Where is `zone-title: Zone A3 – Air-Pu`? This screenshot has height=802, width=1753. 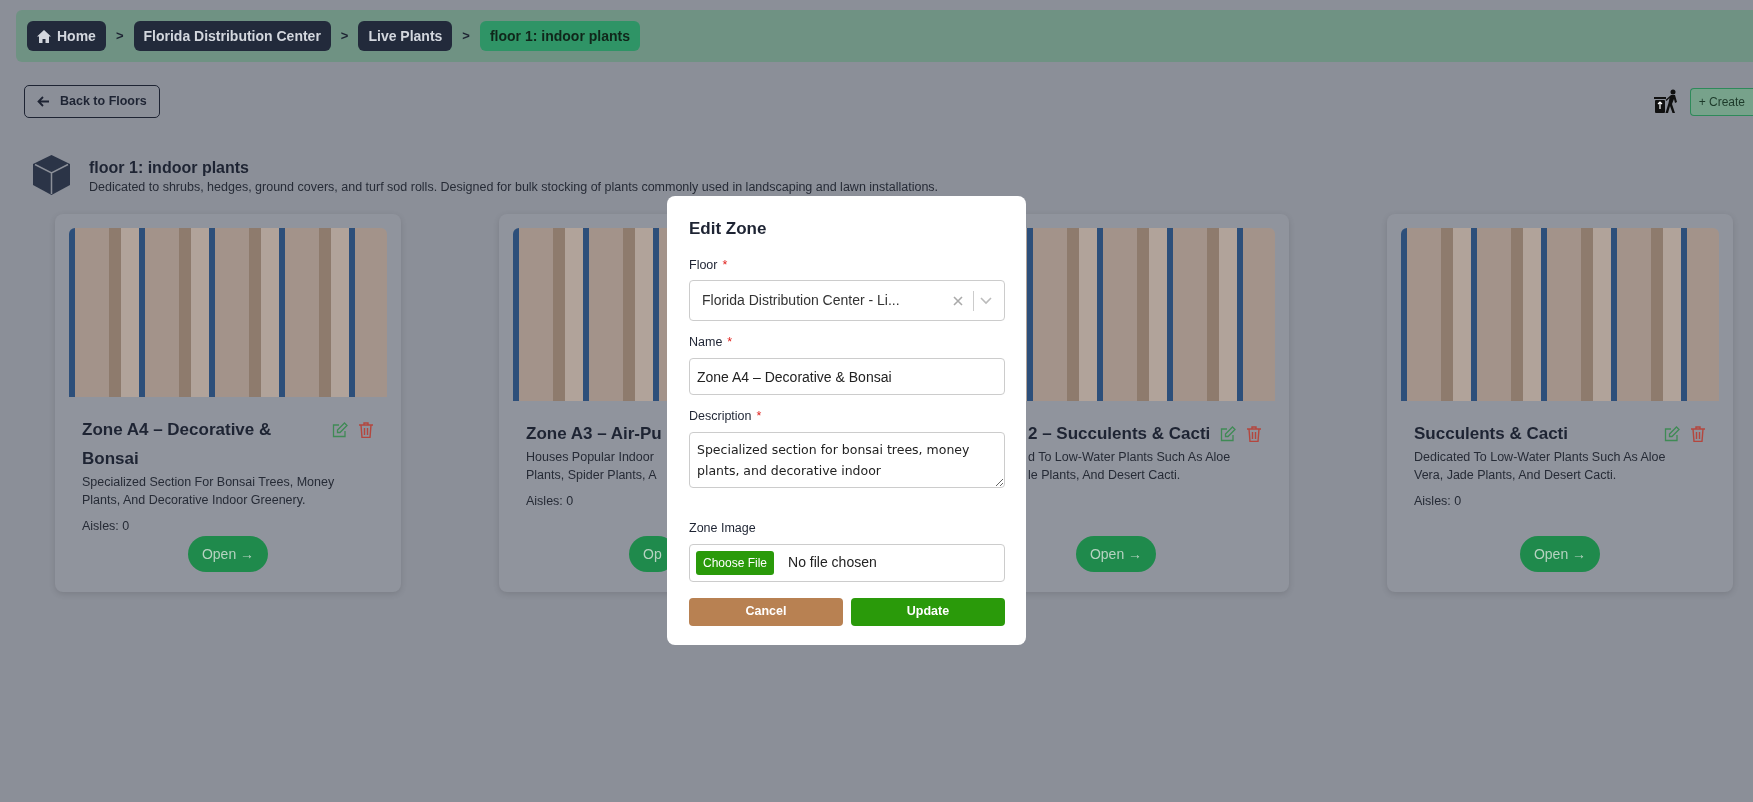 zone-title: Zone A3 – Air-Pu is located at coordinates (594, 434).